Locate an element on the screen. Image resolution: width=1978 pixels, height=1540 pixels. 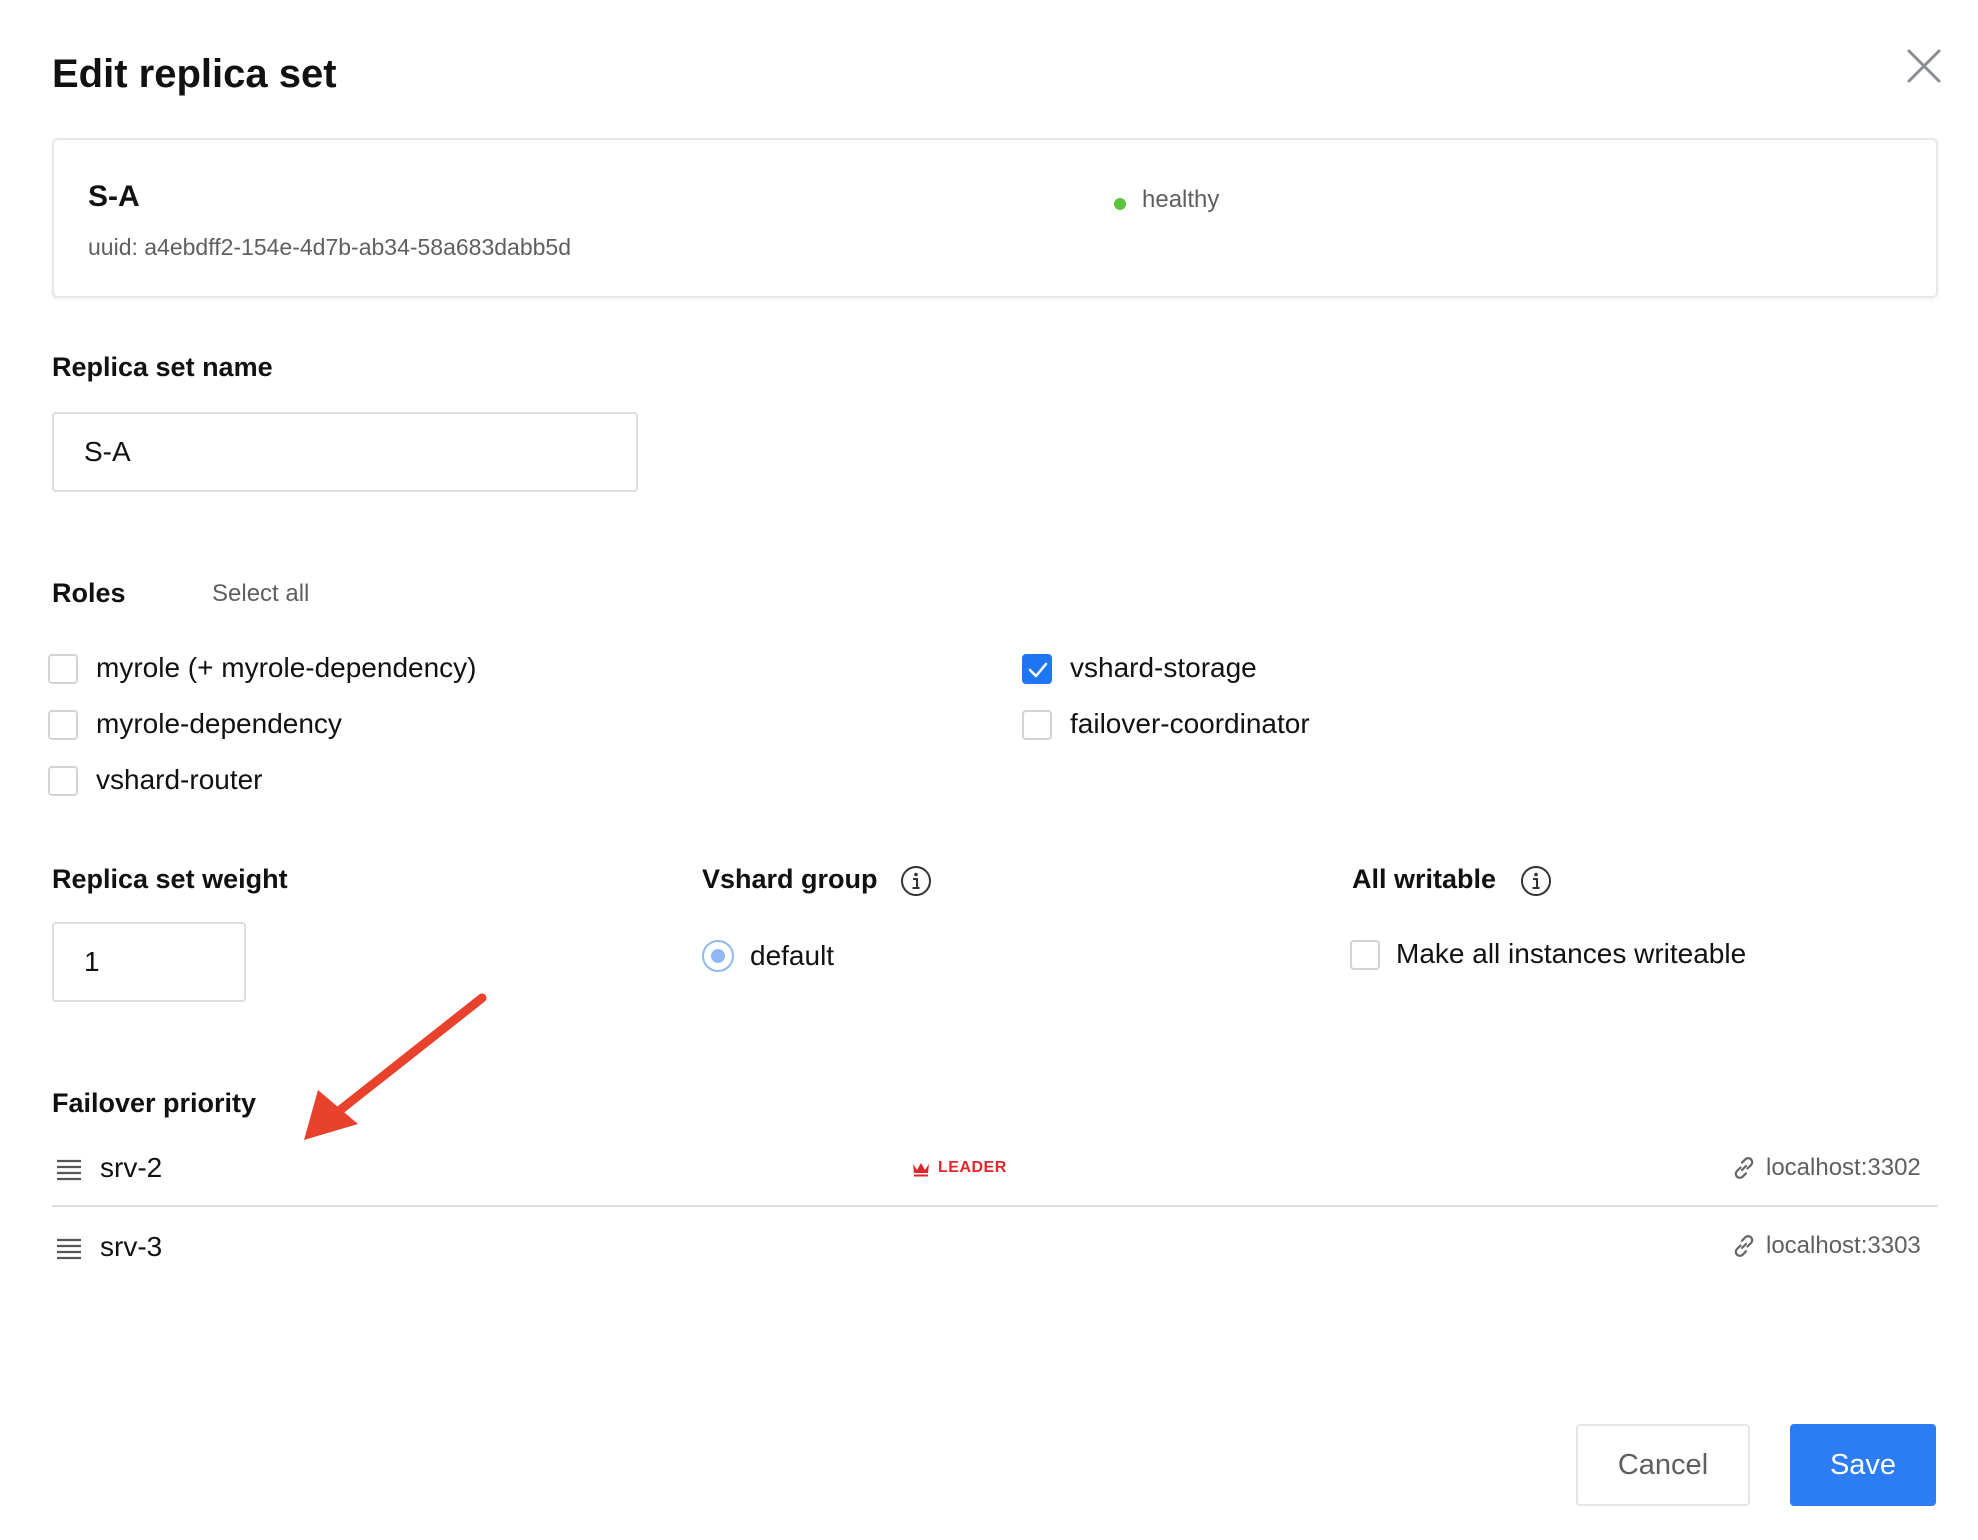
role-label-myrole: myrole (+ myrole-dependency) is located at coordinates (286, 668).